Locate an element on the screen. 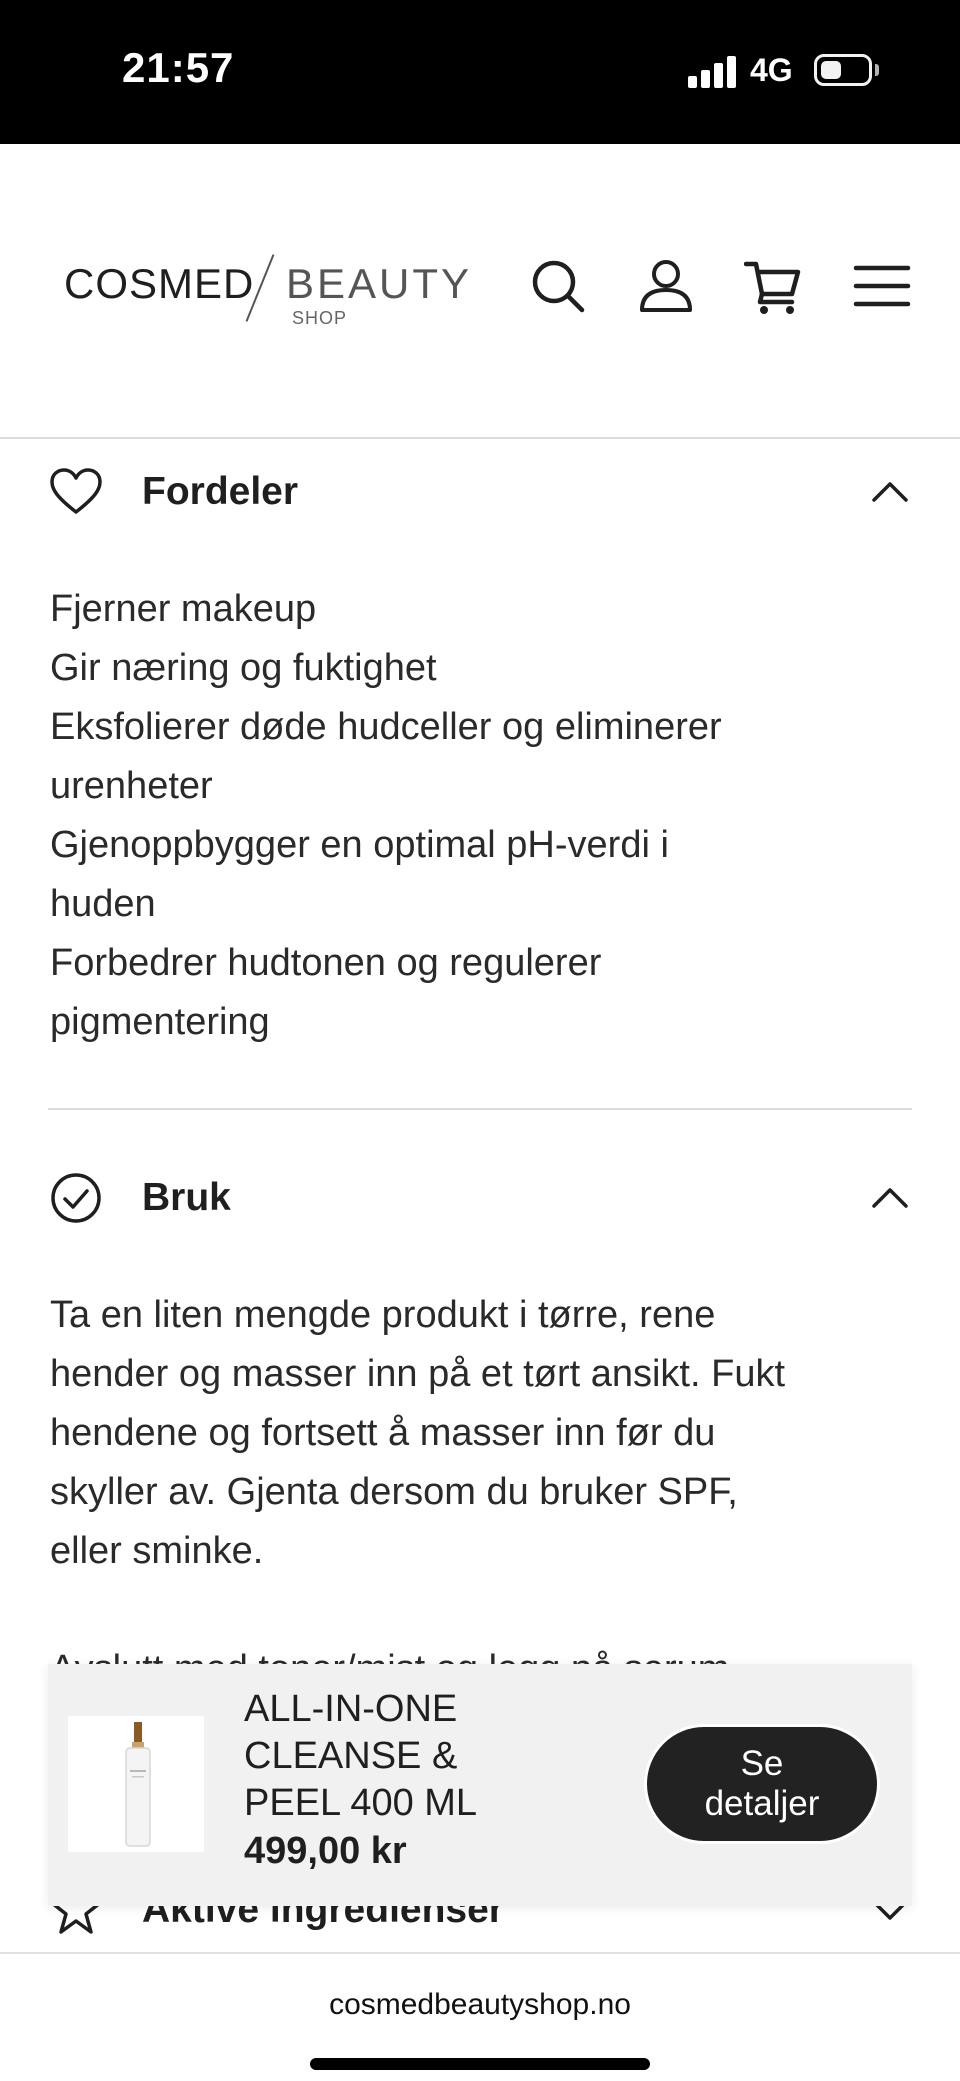  accordion-fordeler: Fordeler is located at coordinates (480, 492).